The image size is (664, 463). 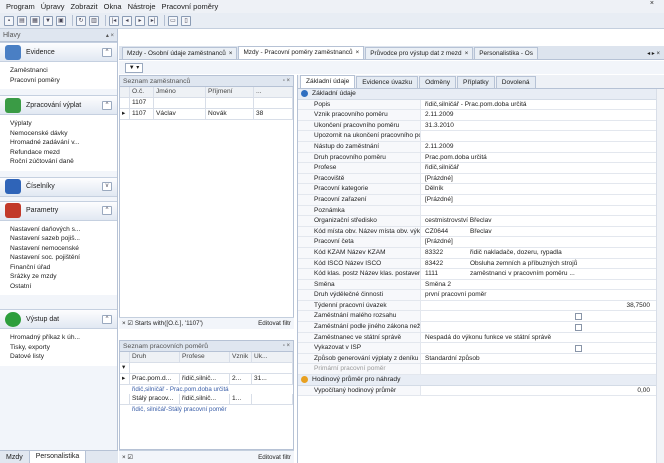 I want to click on table-row: ▸ 1107 Václav Novák 38, so click(x=206, y=114).